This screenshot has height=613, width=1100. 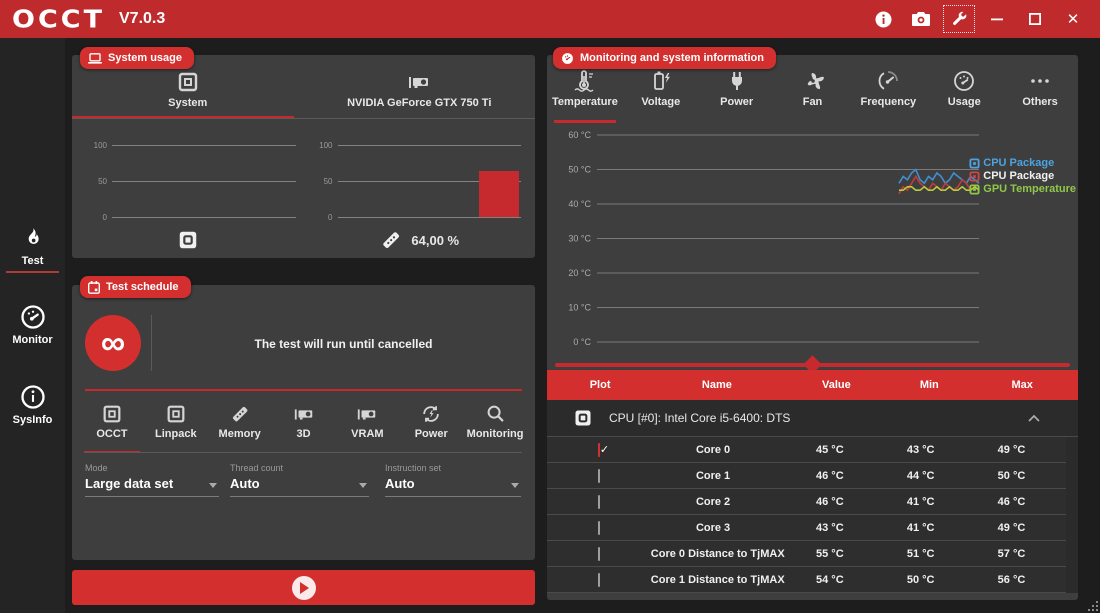 I want to click on sidebar-item-sysinfo: SysInfo, so click(x=32, y=404).